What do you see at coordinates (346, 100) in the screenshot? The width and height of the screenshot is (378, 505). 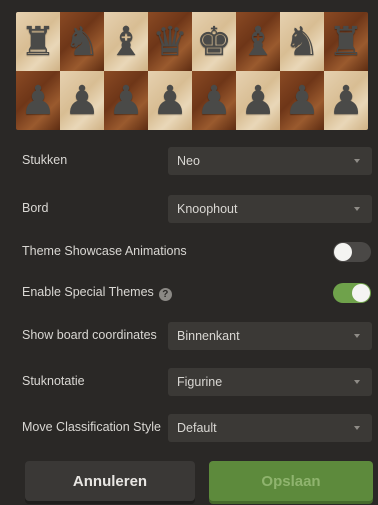 I see `square-h7-pawn: ♟` at bounding box center [346, 100].